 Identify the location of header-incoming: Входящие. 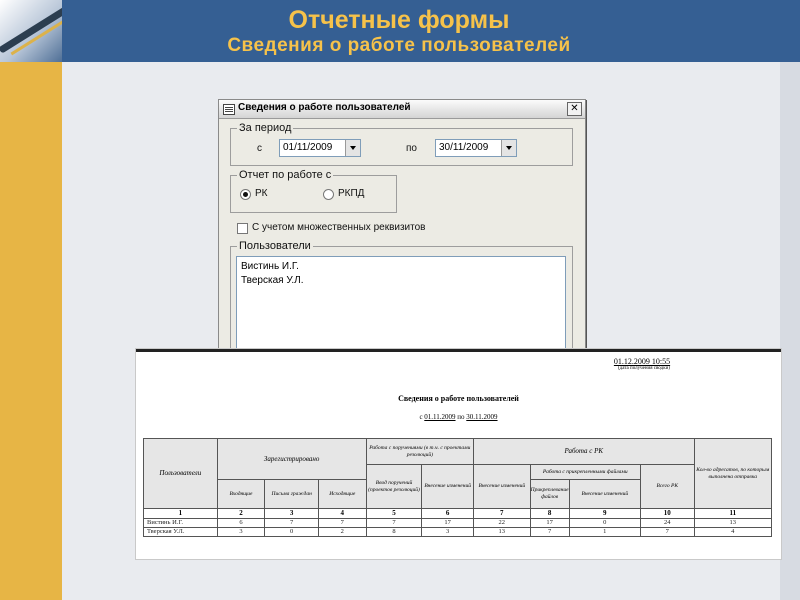
(241, 494).